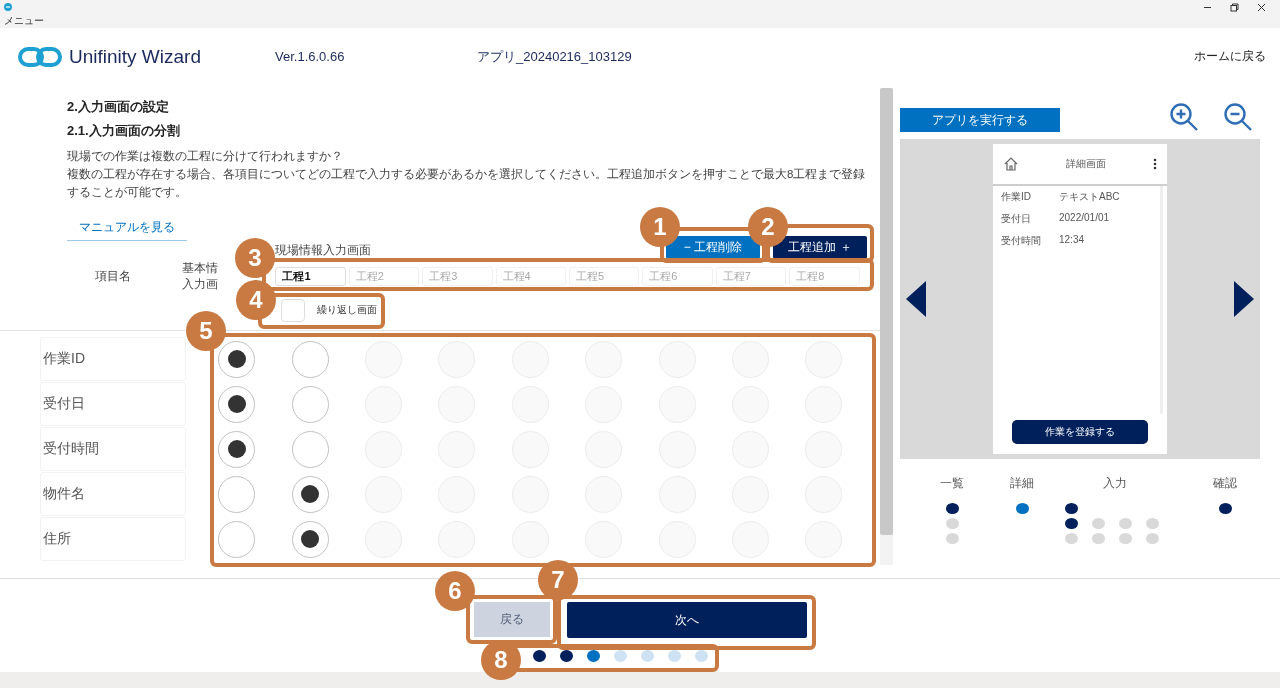 The image size is (1280, 688). Describe the element at coordinates (1184, 117) in the screenshot. I see `zoom-in-icon` at that location.